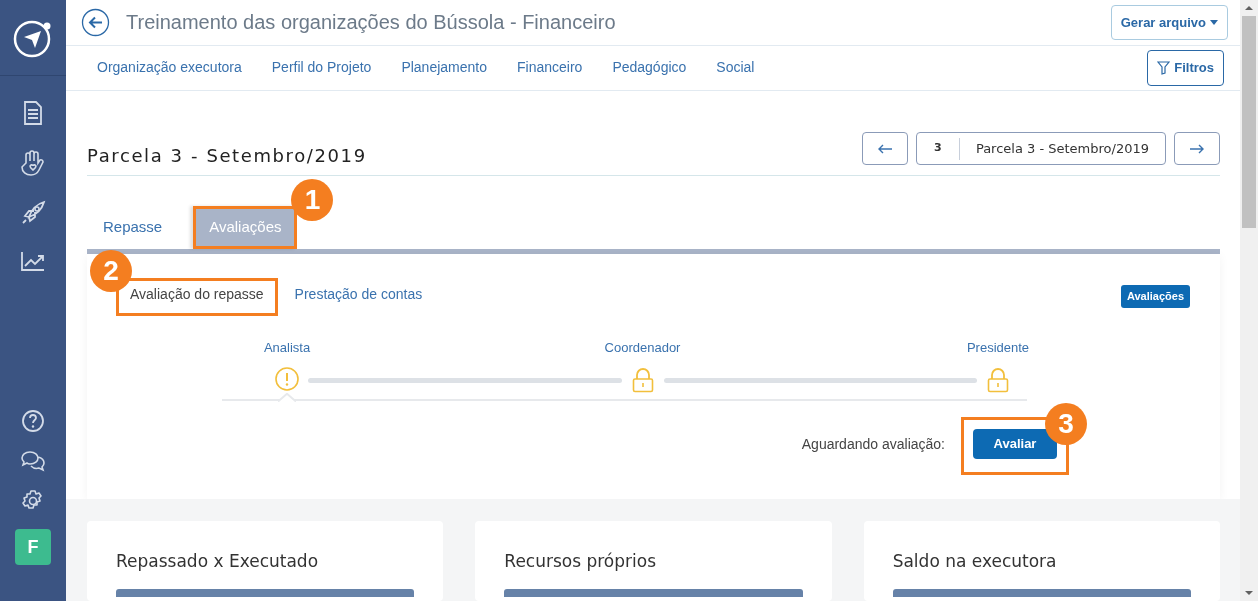 The width and height of the screenshot is (1258, 601). What do you see at coordinates (975, 561) in the screenshot?
I see `card-title: Saldo na executora` at bounding box center [975, 561].